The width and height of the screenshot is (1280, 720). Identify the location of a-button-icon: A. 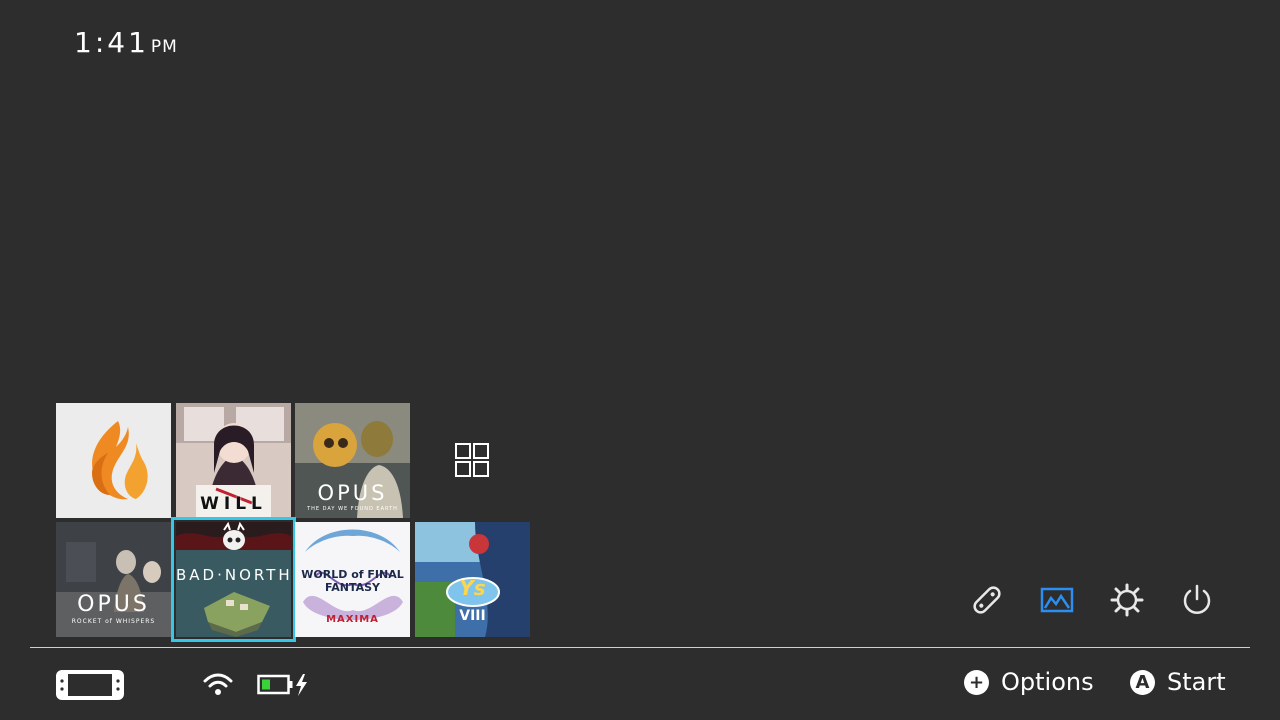
(1142, 682).